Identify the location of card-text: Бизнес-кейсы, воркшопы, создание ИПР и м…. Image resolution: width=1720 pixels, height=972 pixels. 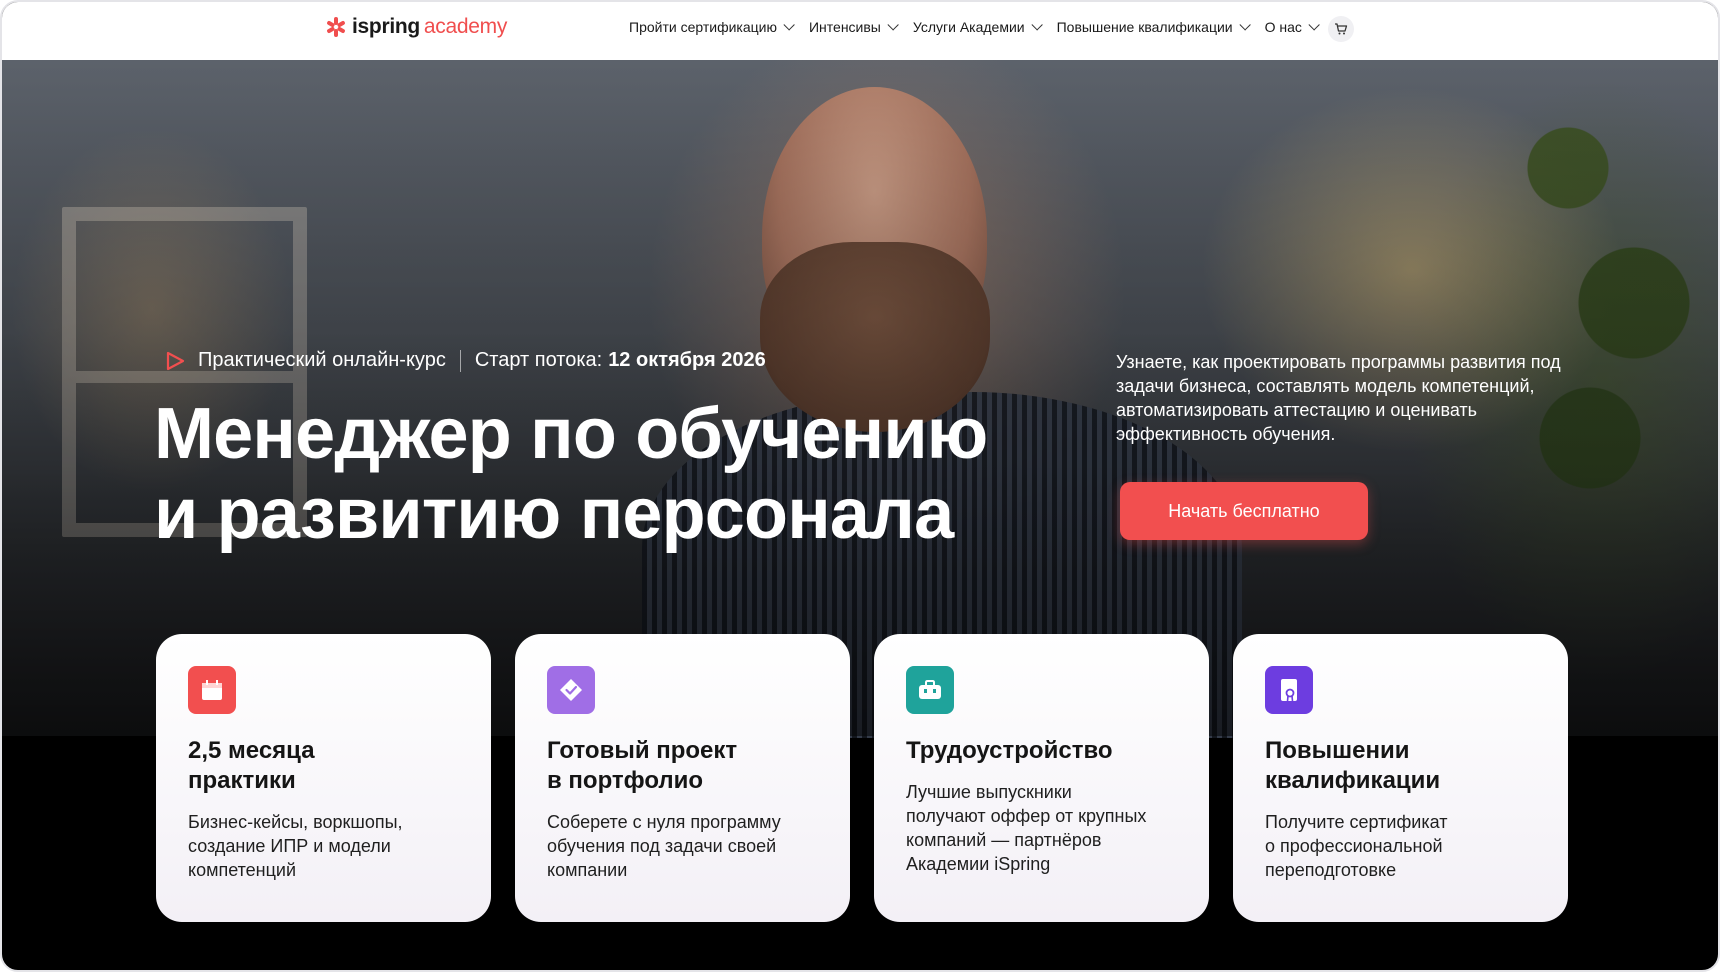
(295, 846).